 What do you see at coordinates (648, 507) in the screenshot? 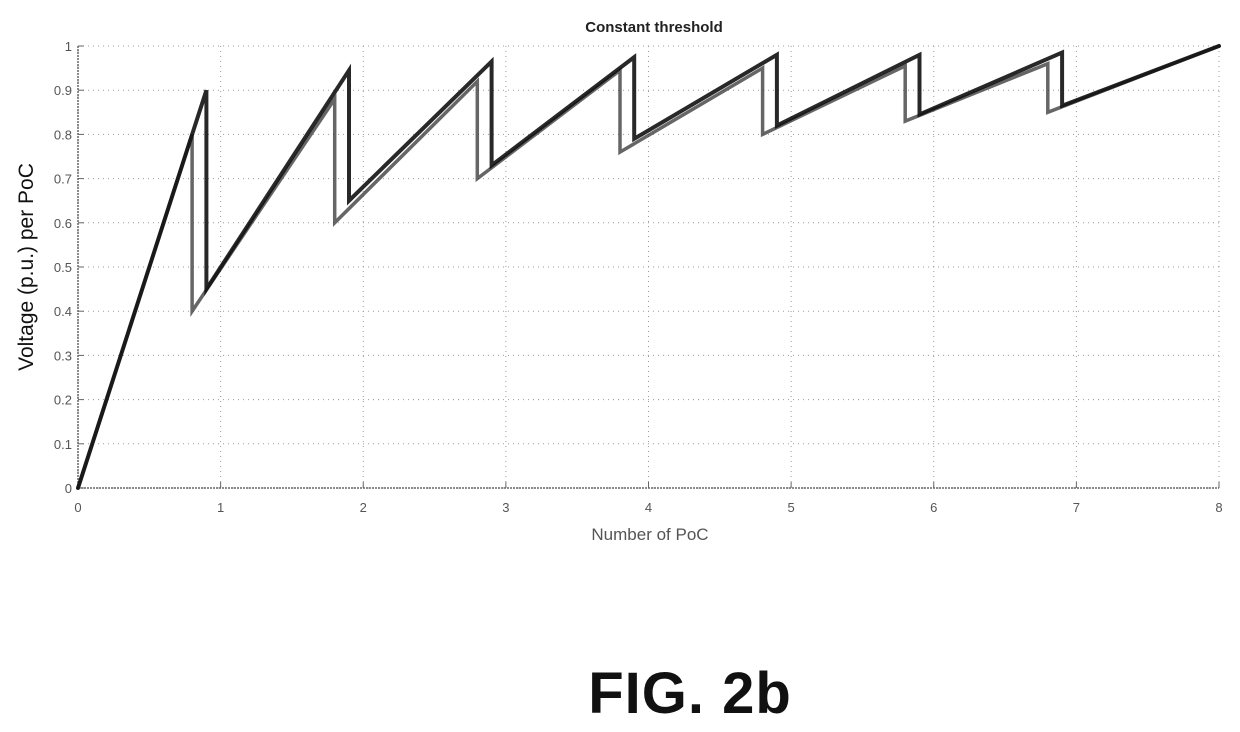
I see `x-tick-label: 4` at bounding box center [648, 507].